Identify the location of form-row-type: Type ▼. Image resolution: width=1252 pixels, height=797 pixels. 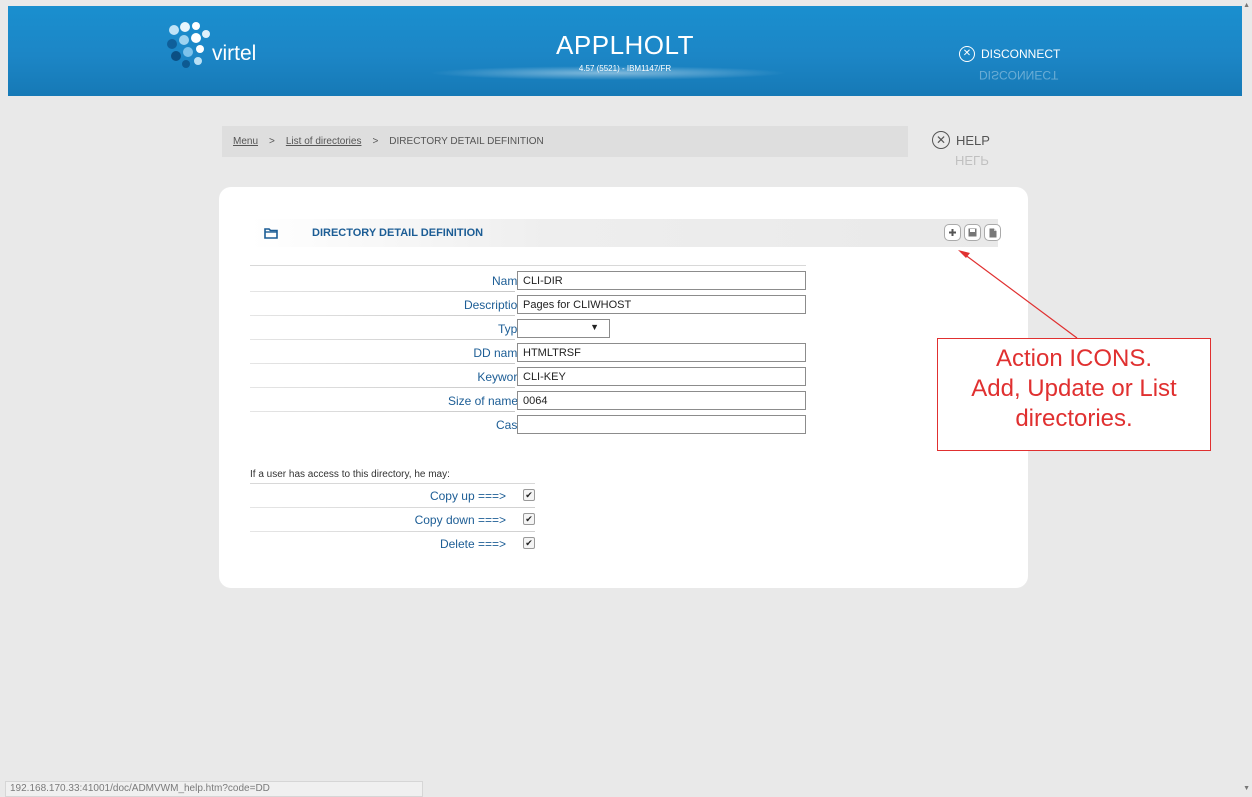
(528, 328).